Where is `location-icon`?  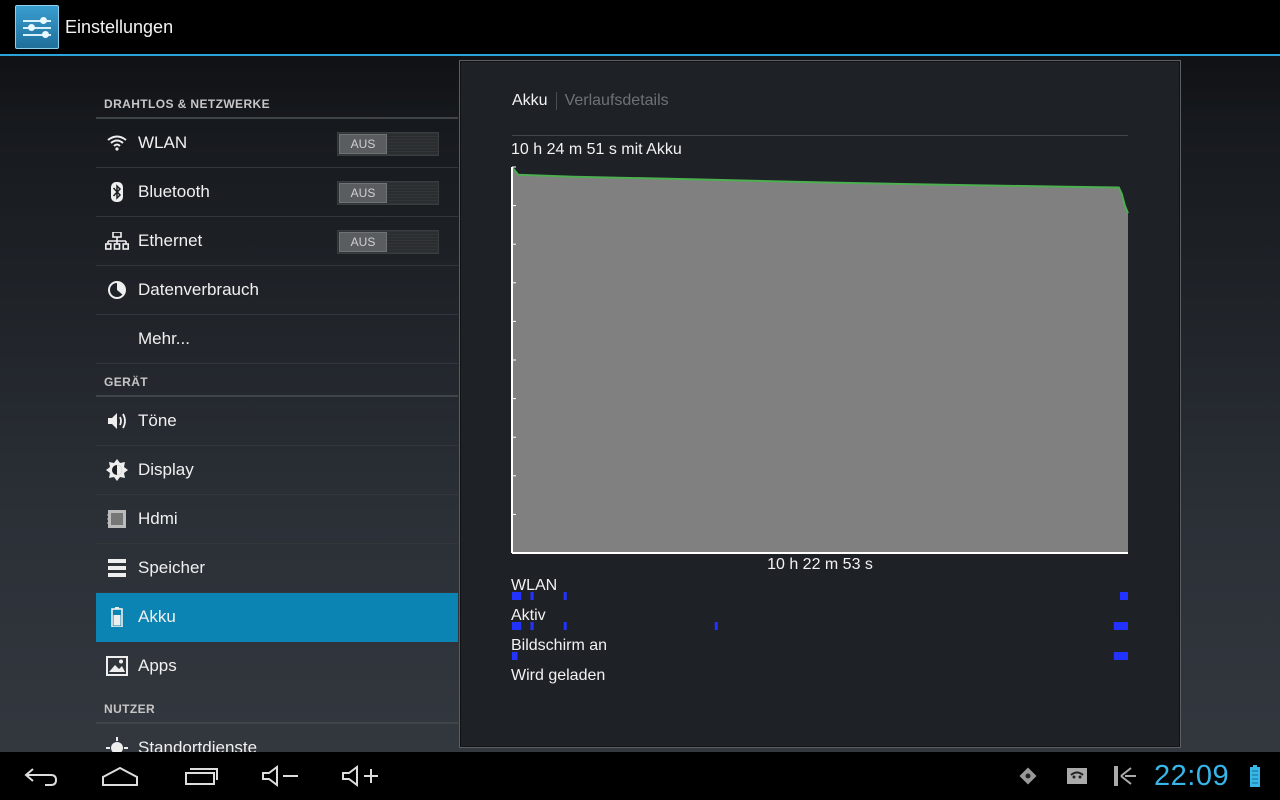 location-icon is located at coordinates (117, 744).